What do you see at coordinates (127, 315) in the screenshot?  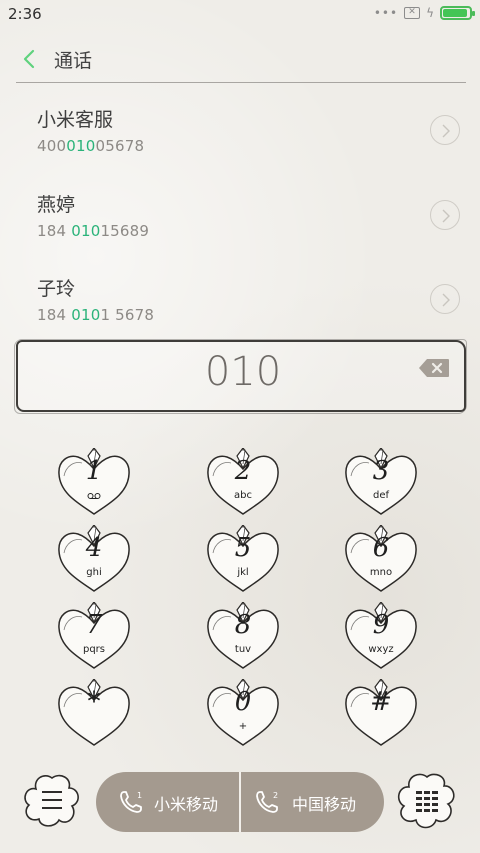 I see `number-suffix: 1 5678` at bounding box center [127, 315].